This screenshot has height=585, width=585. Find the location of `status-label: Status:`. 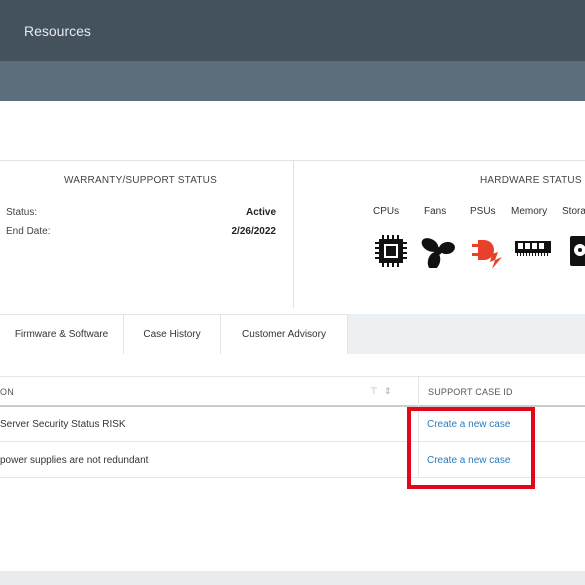

status-label: Status: is located at coordinates (22, 212).